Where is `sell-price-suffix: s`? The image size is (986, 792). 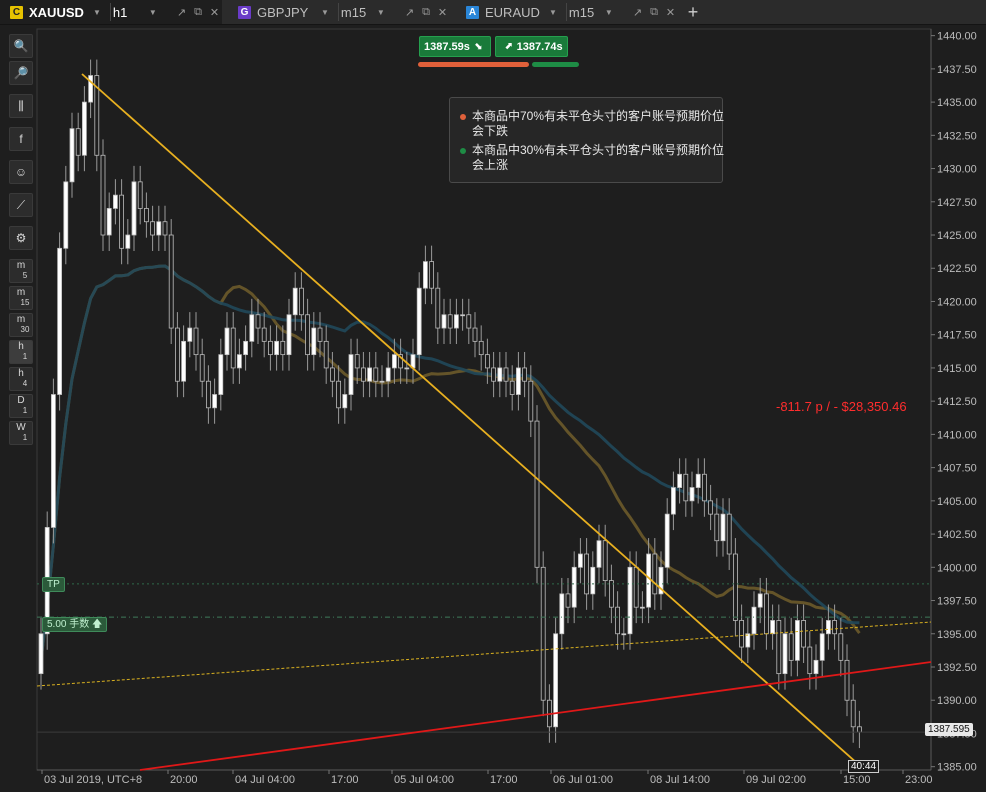 sell-price-suffix: s is located at coordinates (466, 46).